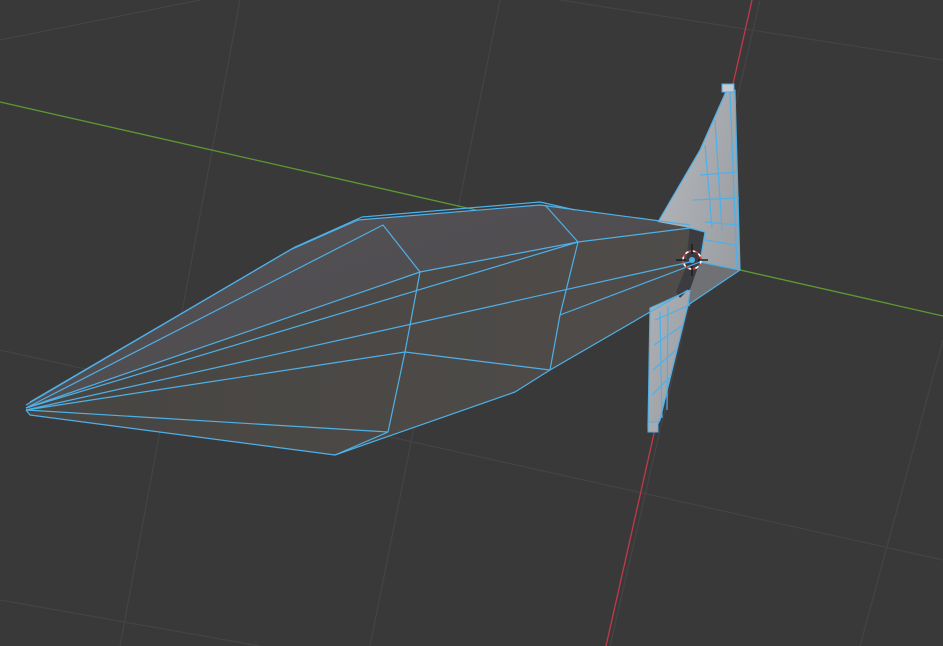 This screenshot has height=646, width=943. What do you see at coordinates (653, 427) in the screenshot?
I see `fin-bottom-tip` at bounding box center [653, 427].